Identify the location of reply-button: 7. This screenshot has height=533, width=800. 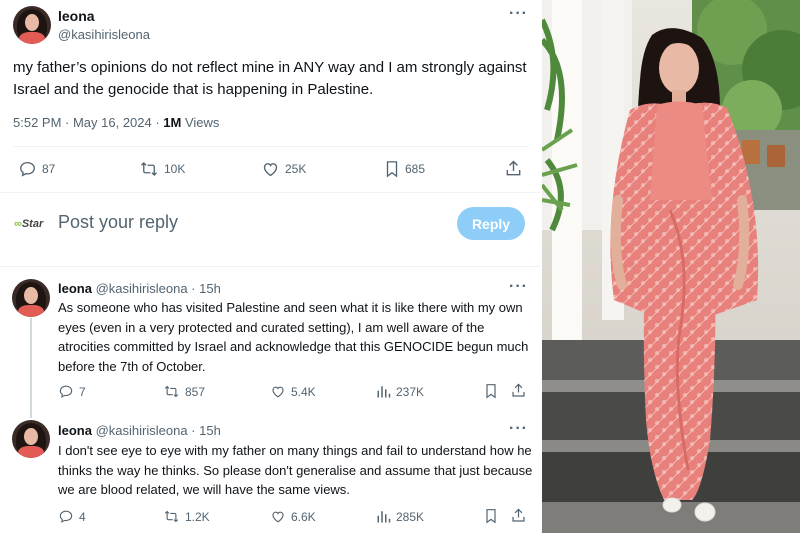
(72, 391).